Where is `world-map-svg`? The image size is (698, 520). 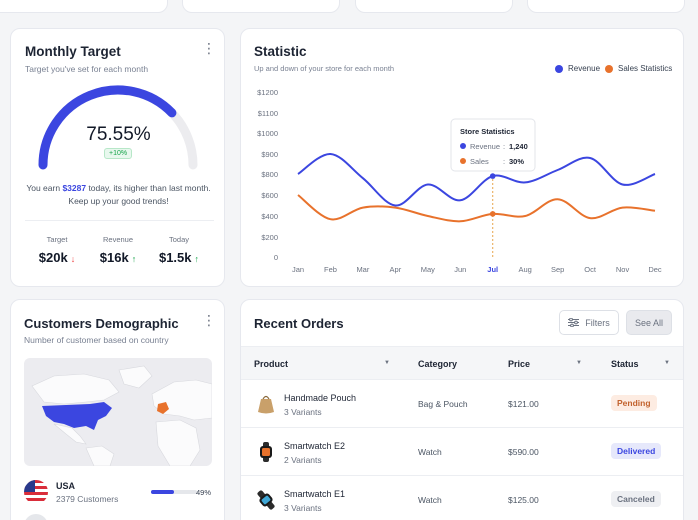 world-map-svg is located at coordinates (121, 415).